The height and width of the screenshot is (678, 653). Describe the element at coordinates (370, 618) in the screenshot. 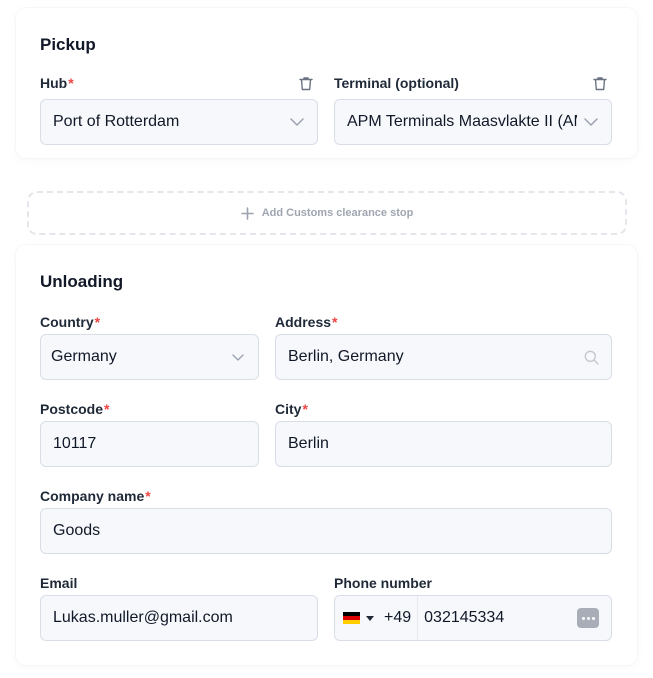

I see `caret-down-icon` at that location.